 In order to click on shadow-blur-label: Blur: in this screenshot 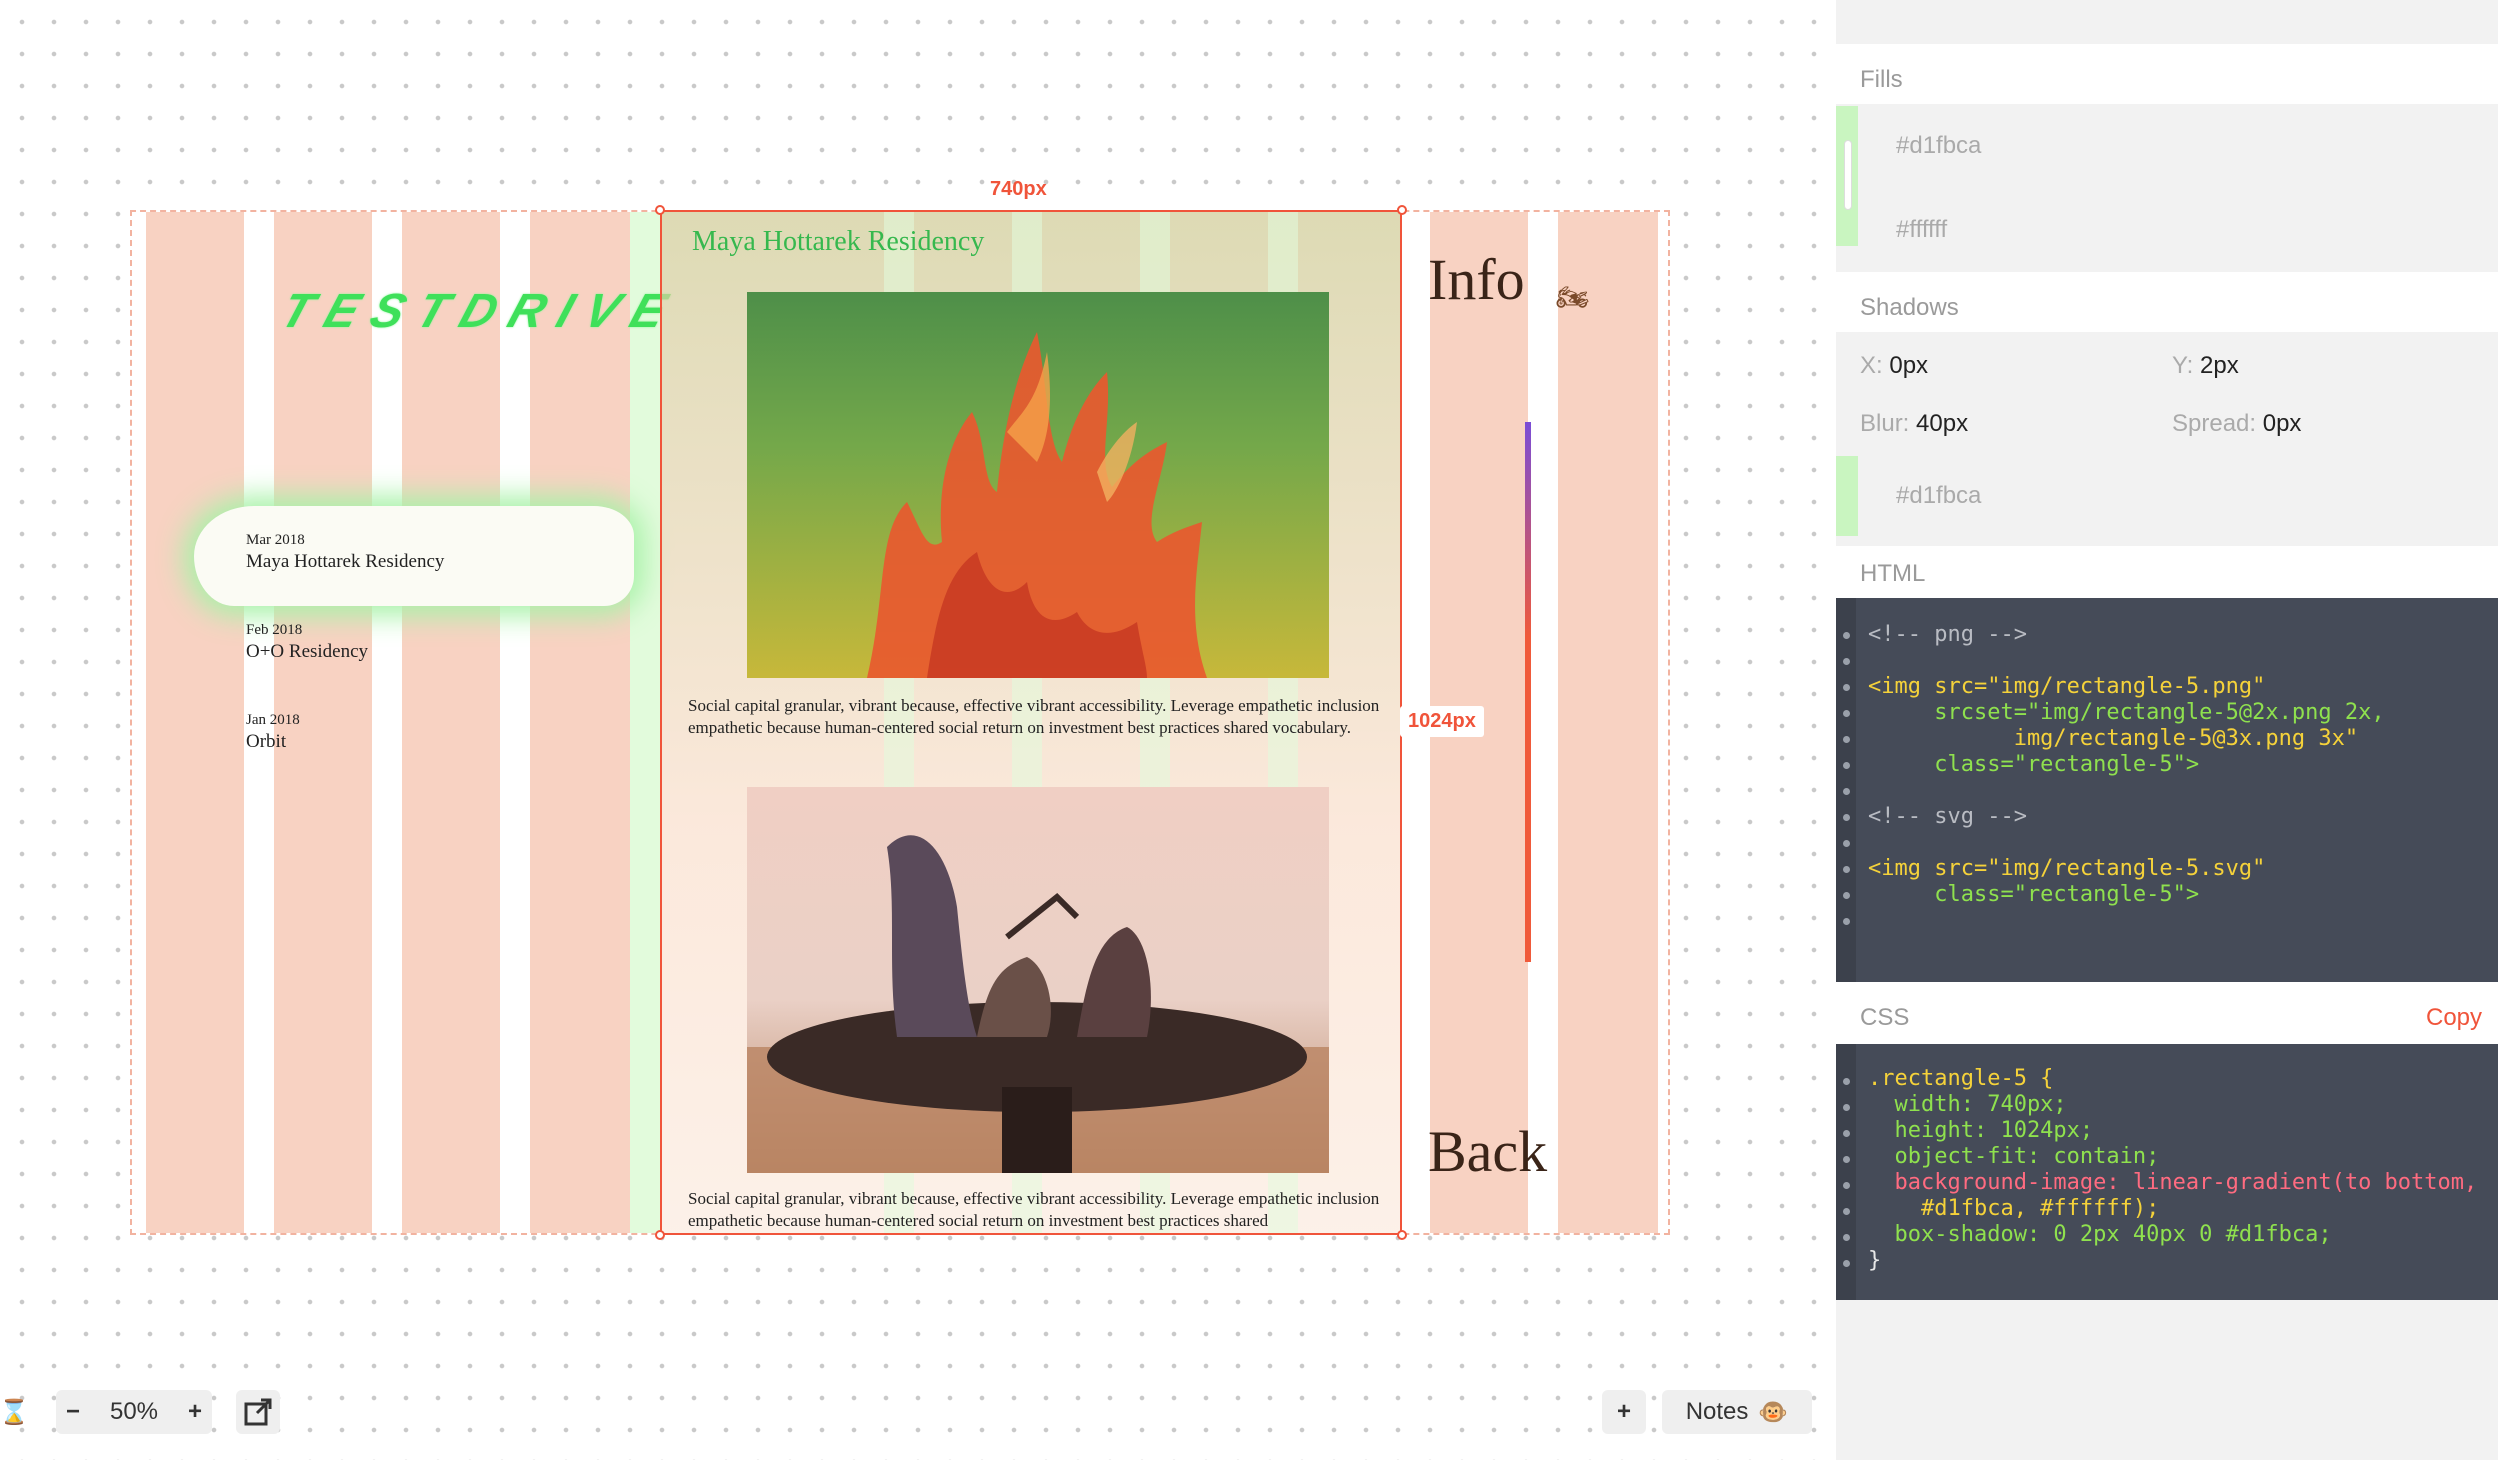, I will do `click(1885, 423)`.